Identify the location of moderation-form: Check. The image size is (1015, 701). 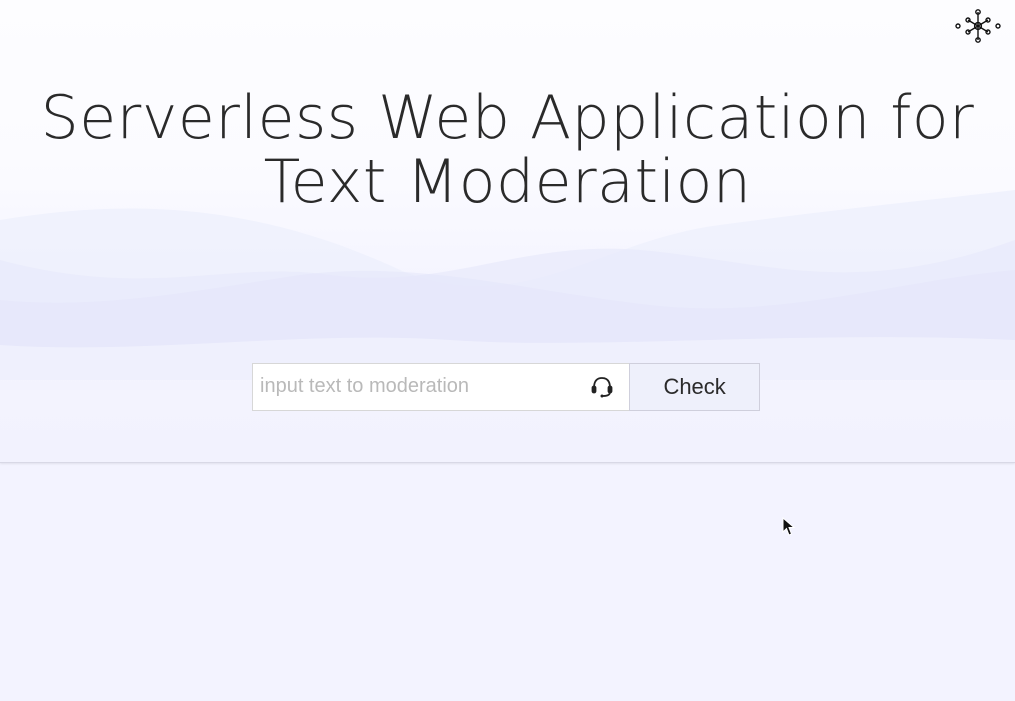
(506, 387).